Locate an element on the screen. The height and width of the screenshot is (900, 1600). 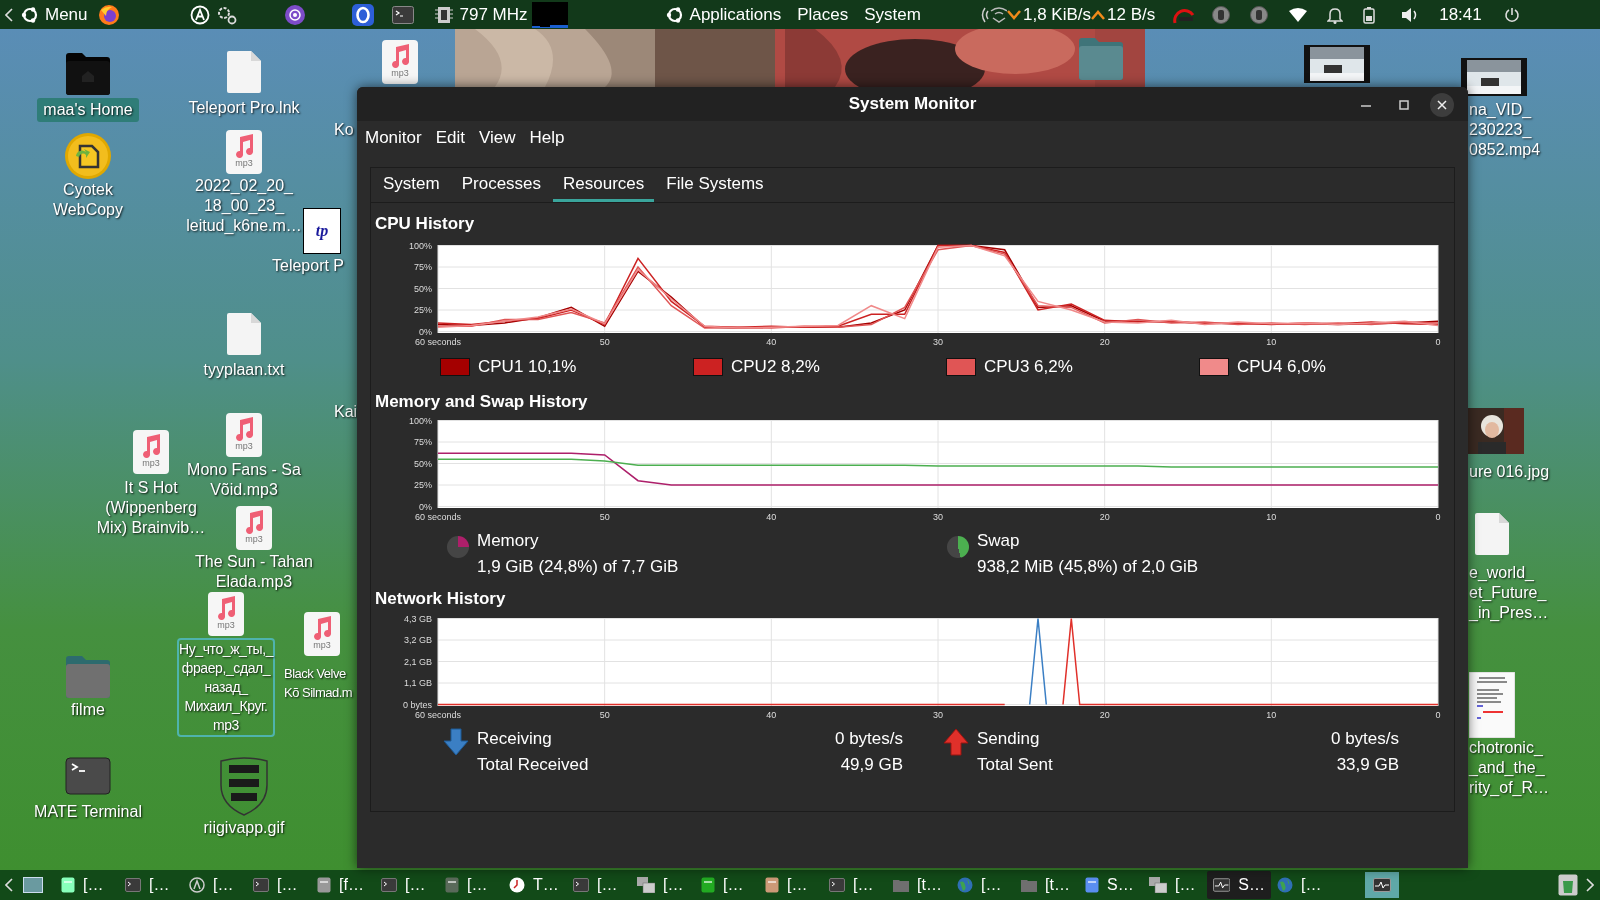
window-title: System Monitor is located at coordinates (912, 104).